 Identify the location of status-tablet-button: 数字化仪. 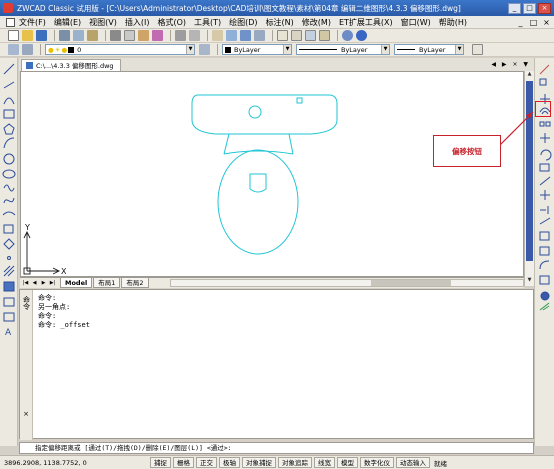
(377, 462).